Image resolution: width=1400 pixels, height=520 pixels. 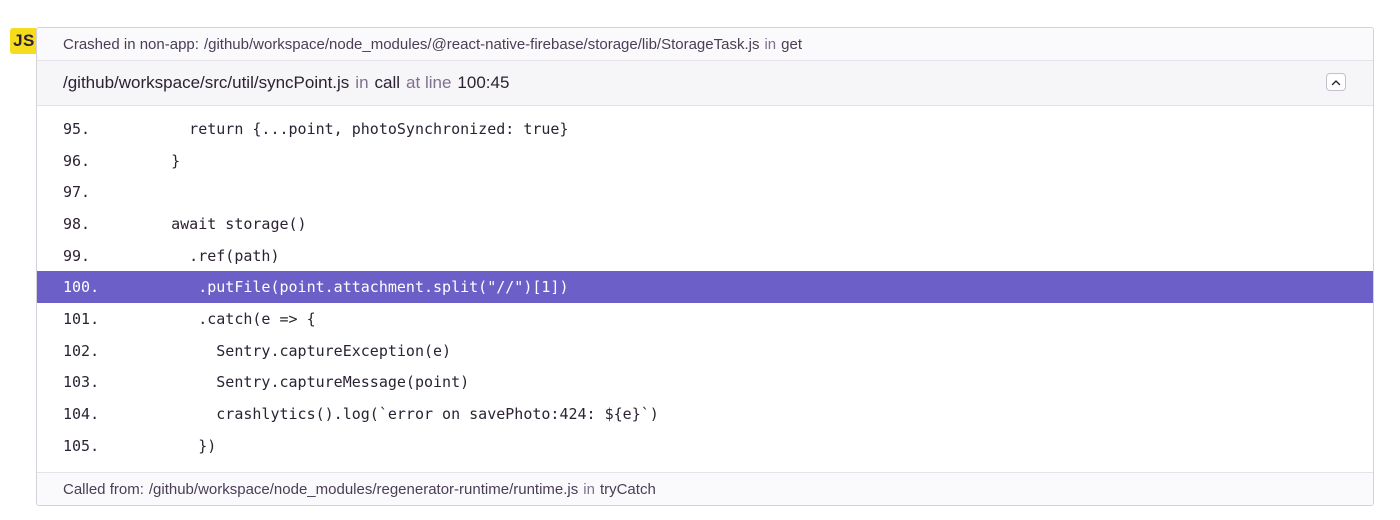 I want to click on line-code: Sentry.captureMessage(point), so click(x=302, y=382).